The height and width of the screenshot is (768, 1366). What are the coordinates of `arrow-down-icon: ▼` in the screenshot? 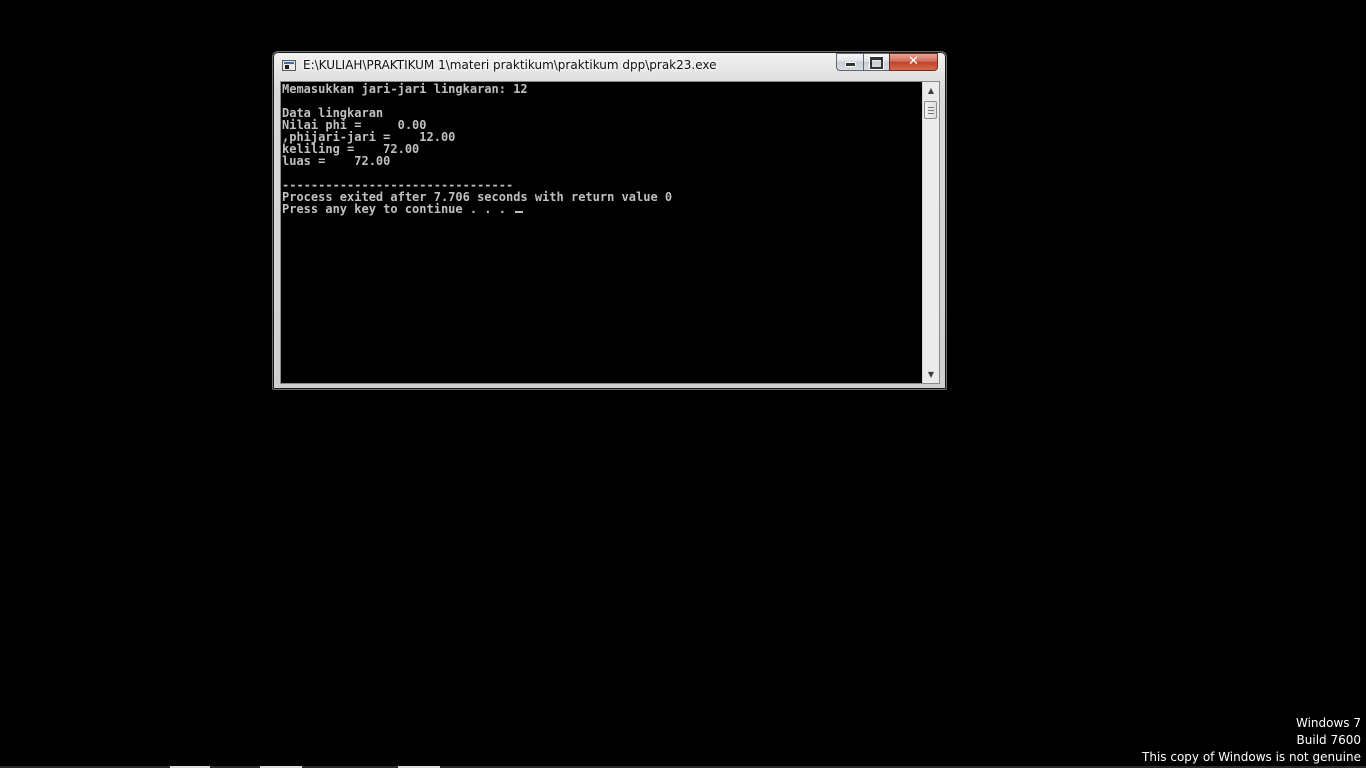 It's located at (931, 374).